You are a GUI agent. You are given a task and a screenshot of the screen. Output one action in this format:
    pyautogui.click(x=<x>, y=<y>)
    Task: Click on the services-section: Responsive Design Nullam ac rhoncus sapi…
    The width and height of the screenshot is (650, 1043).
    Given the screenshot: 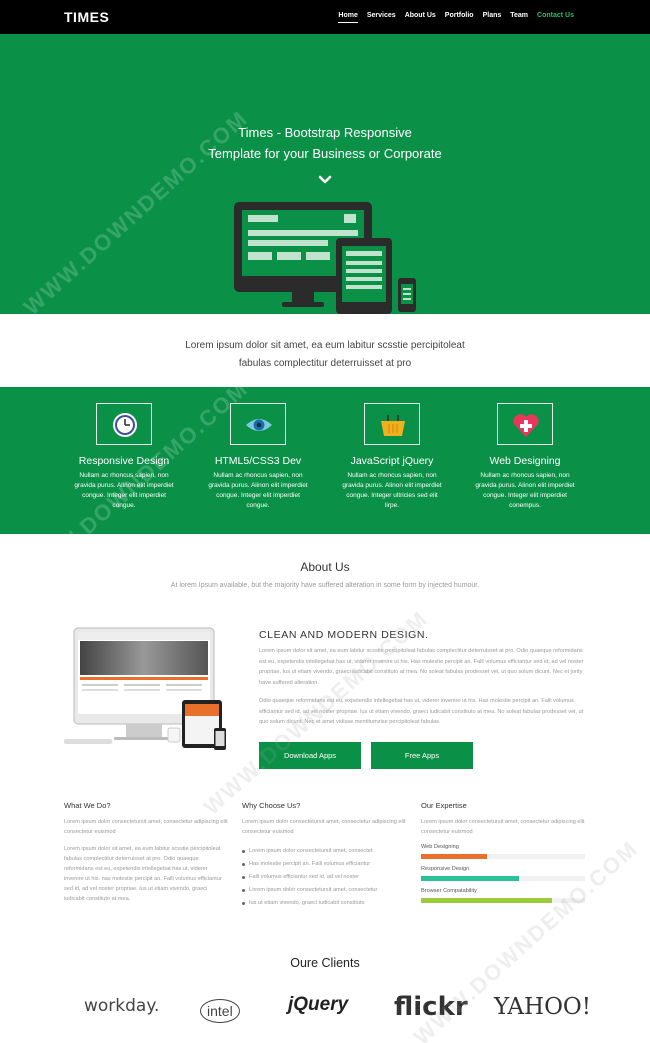 What is the action you would take?
    pyautogui.click(x=325, y=460)
    